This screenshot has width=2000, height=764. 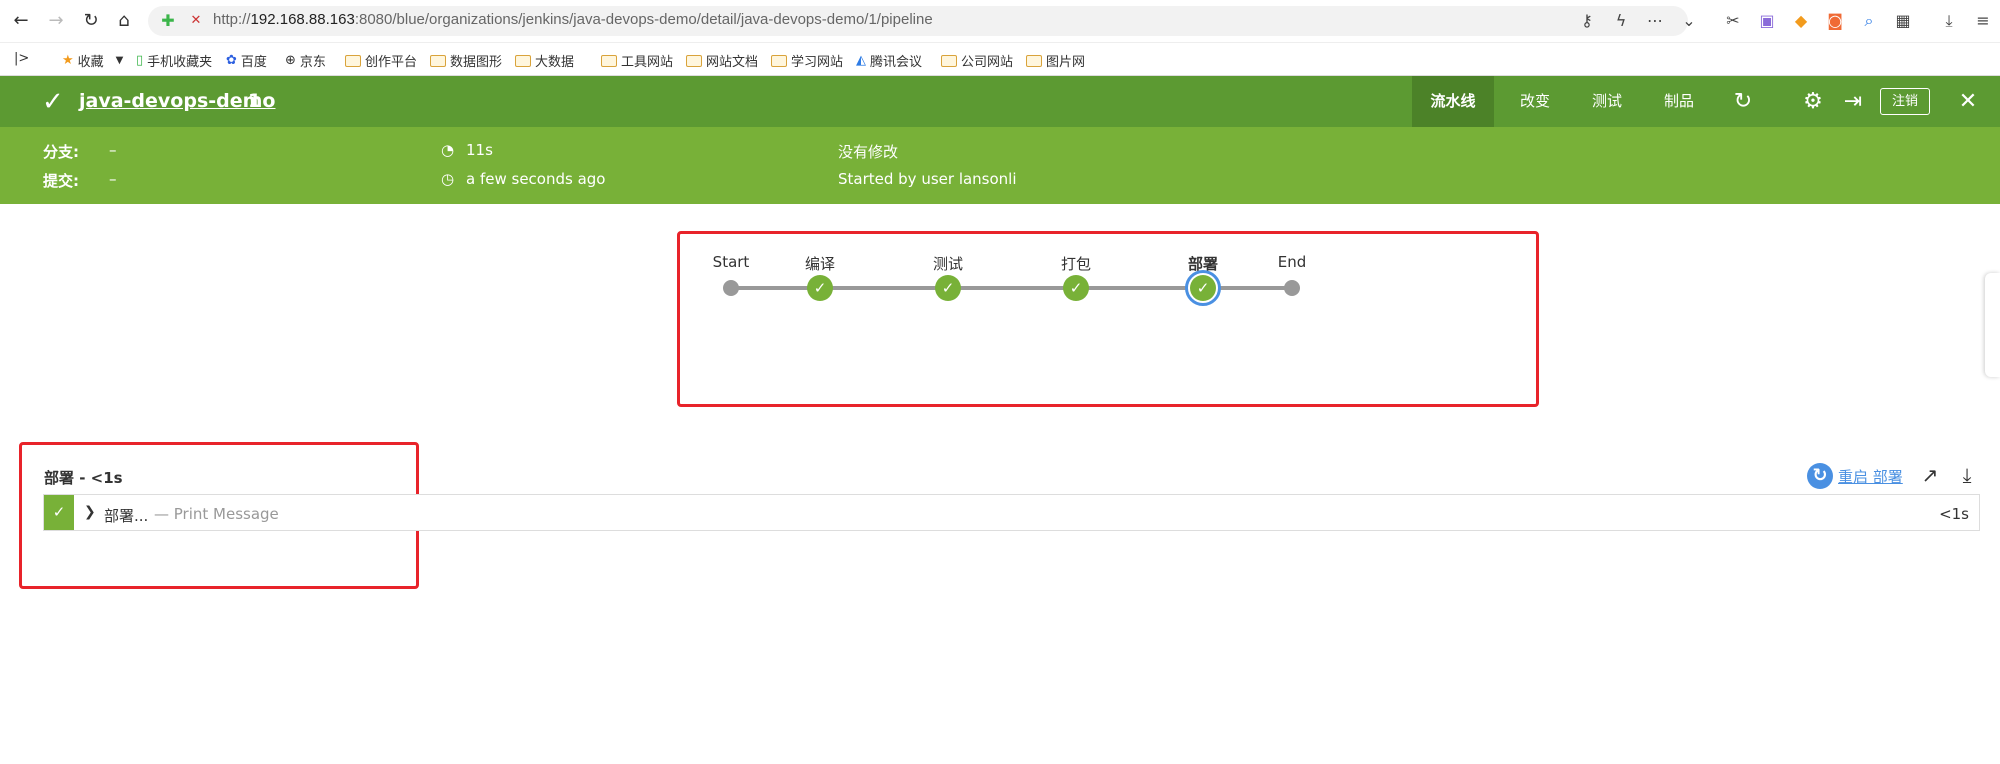 I want to click on branch-label: 分支:, so click(x=61, y=152).